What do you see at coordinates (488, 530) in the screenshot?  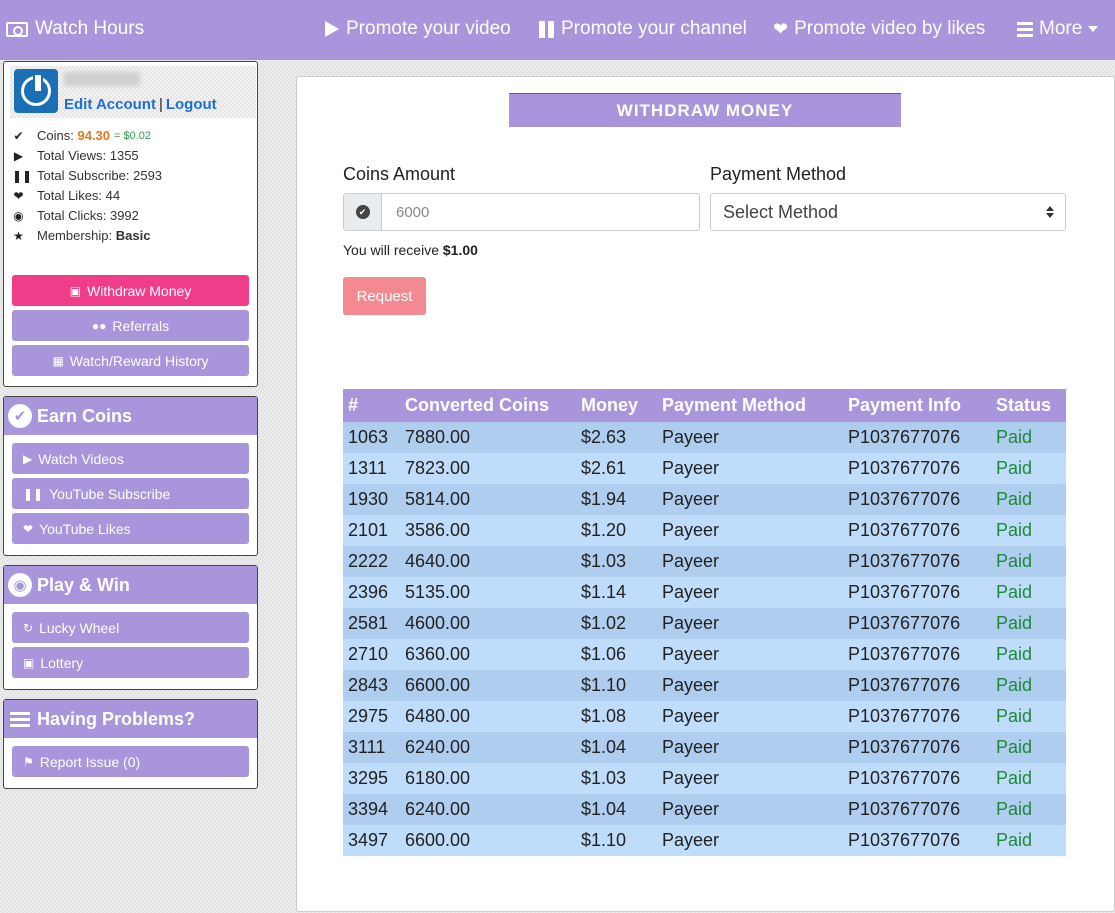 I see `cell-converted-coins: 3586.00` at bounding box center [488, 530].